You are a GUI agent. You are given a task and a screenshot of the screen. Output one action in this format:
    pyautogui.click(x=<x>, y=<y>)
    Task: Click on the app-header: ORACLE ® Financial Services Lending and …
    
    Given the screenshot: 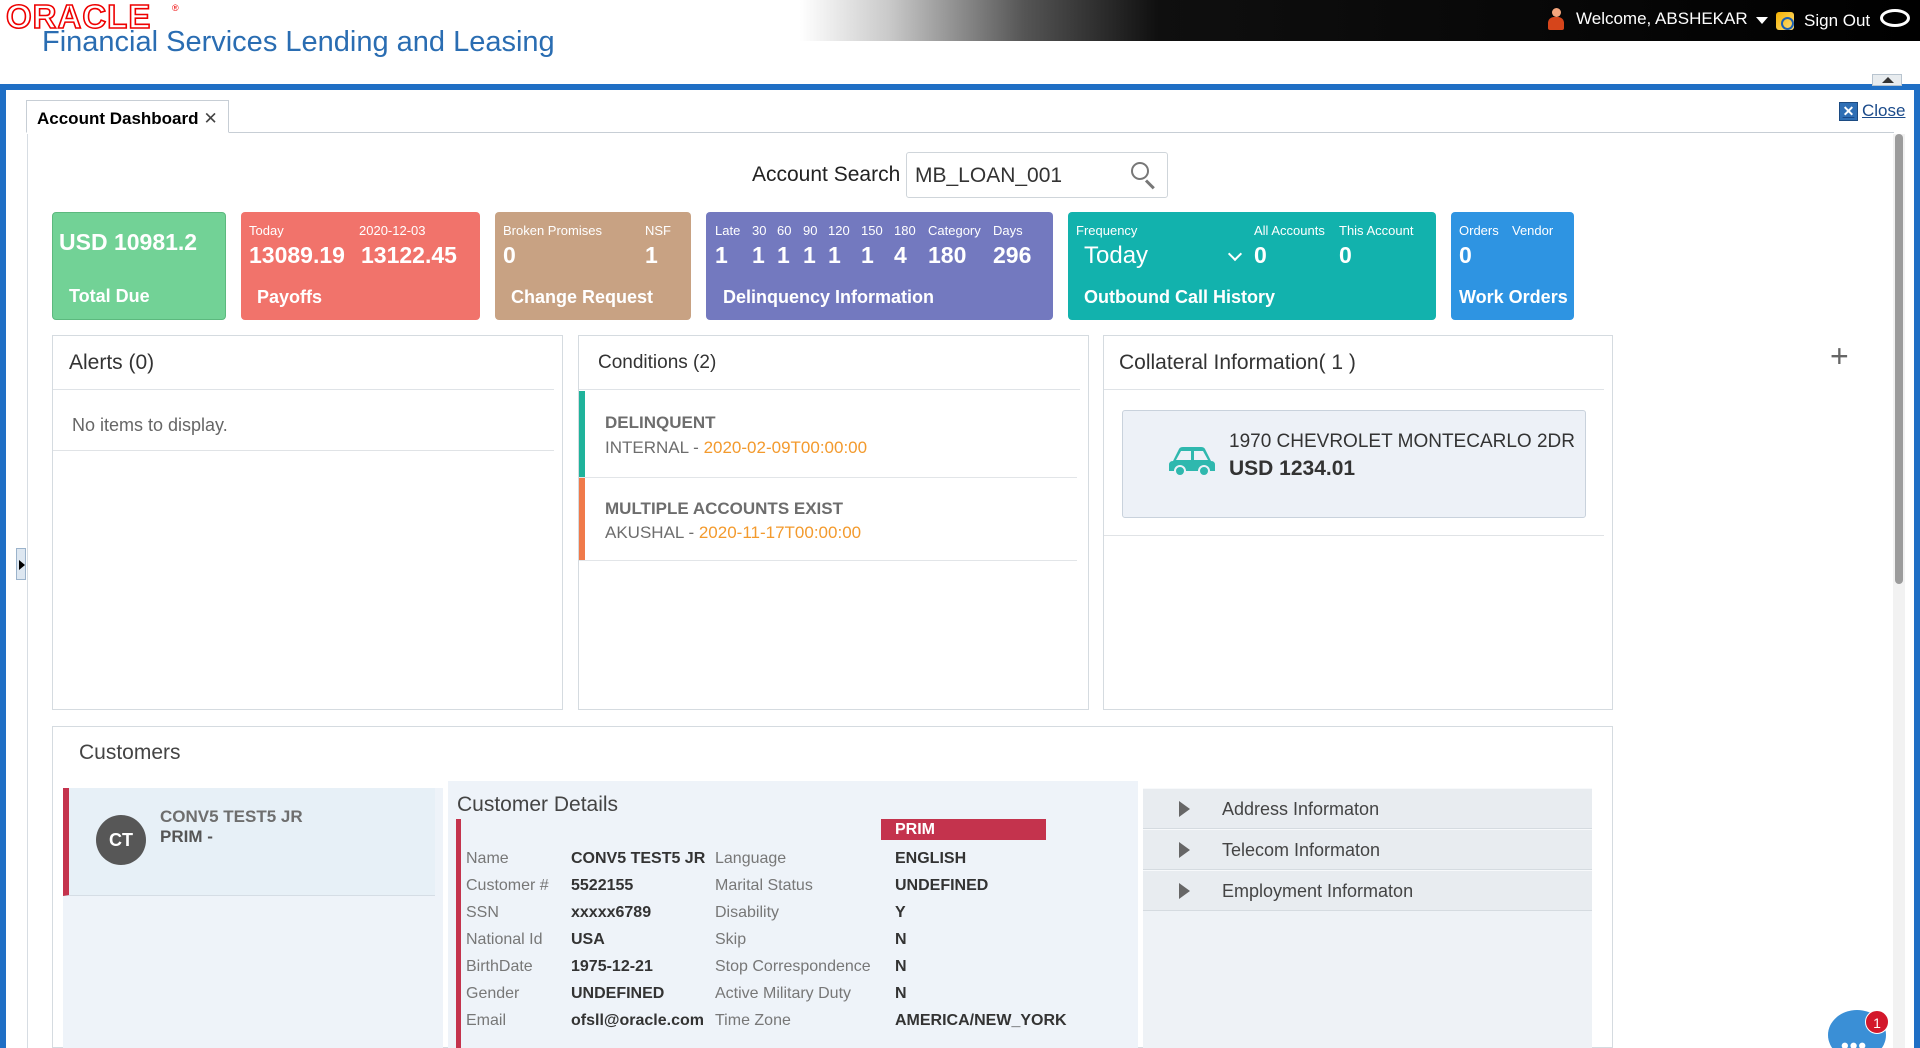 What is the action you would take?
    pyautogui.click(x=960, y=42)
    